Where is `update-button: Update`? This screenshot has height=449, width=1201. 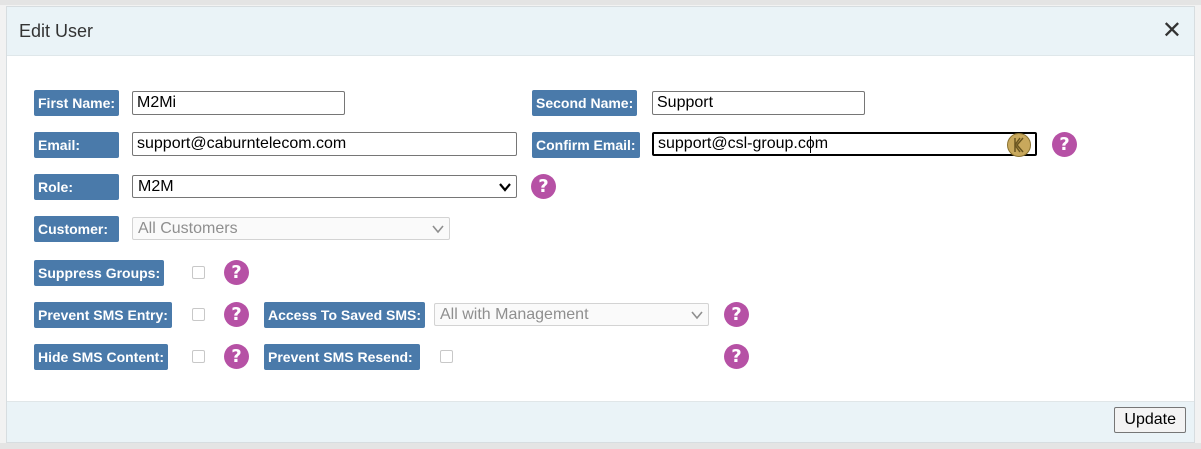 update-button: Update is located at coordinates (1150, 420).